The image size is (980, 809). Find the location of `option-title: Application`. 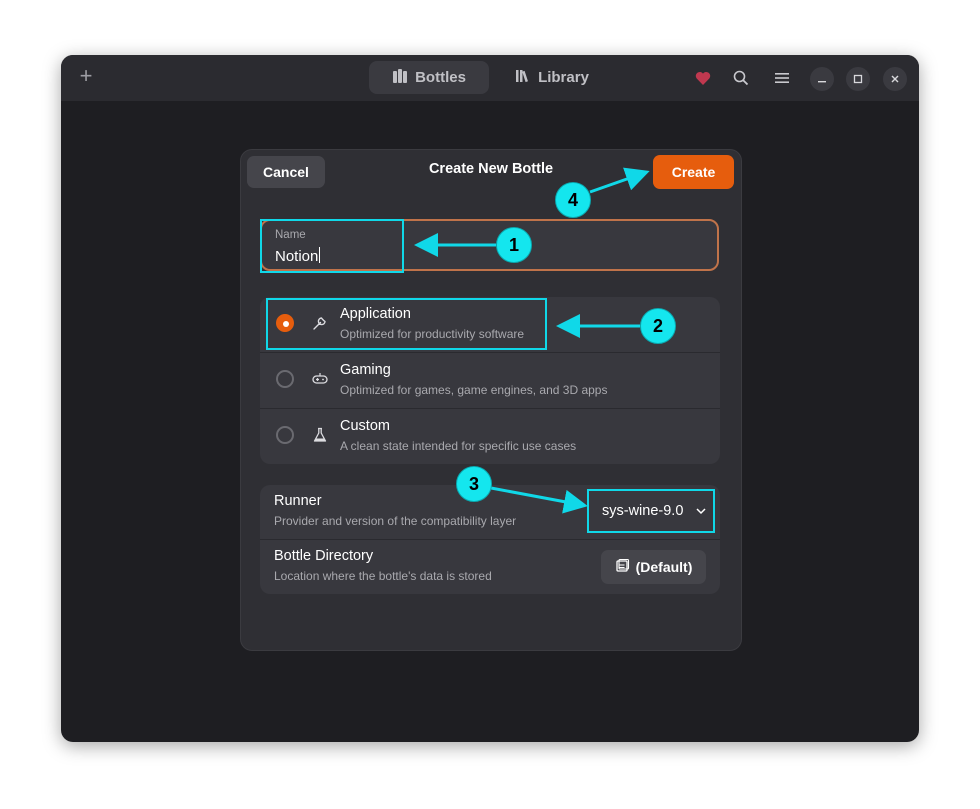

option-title: Application is located at coordinates (375, 314).